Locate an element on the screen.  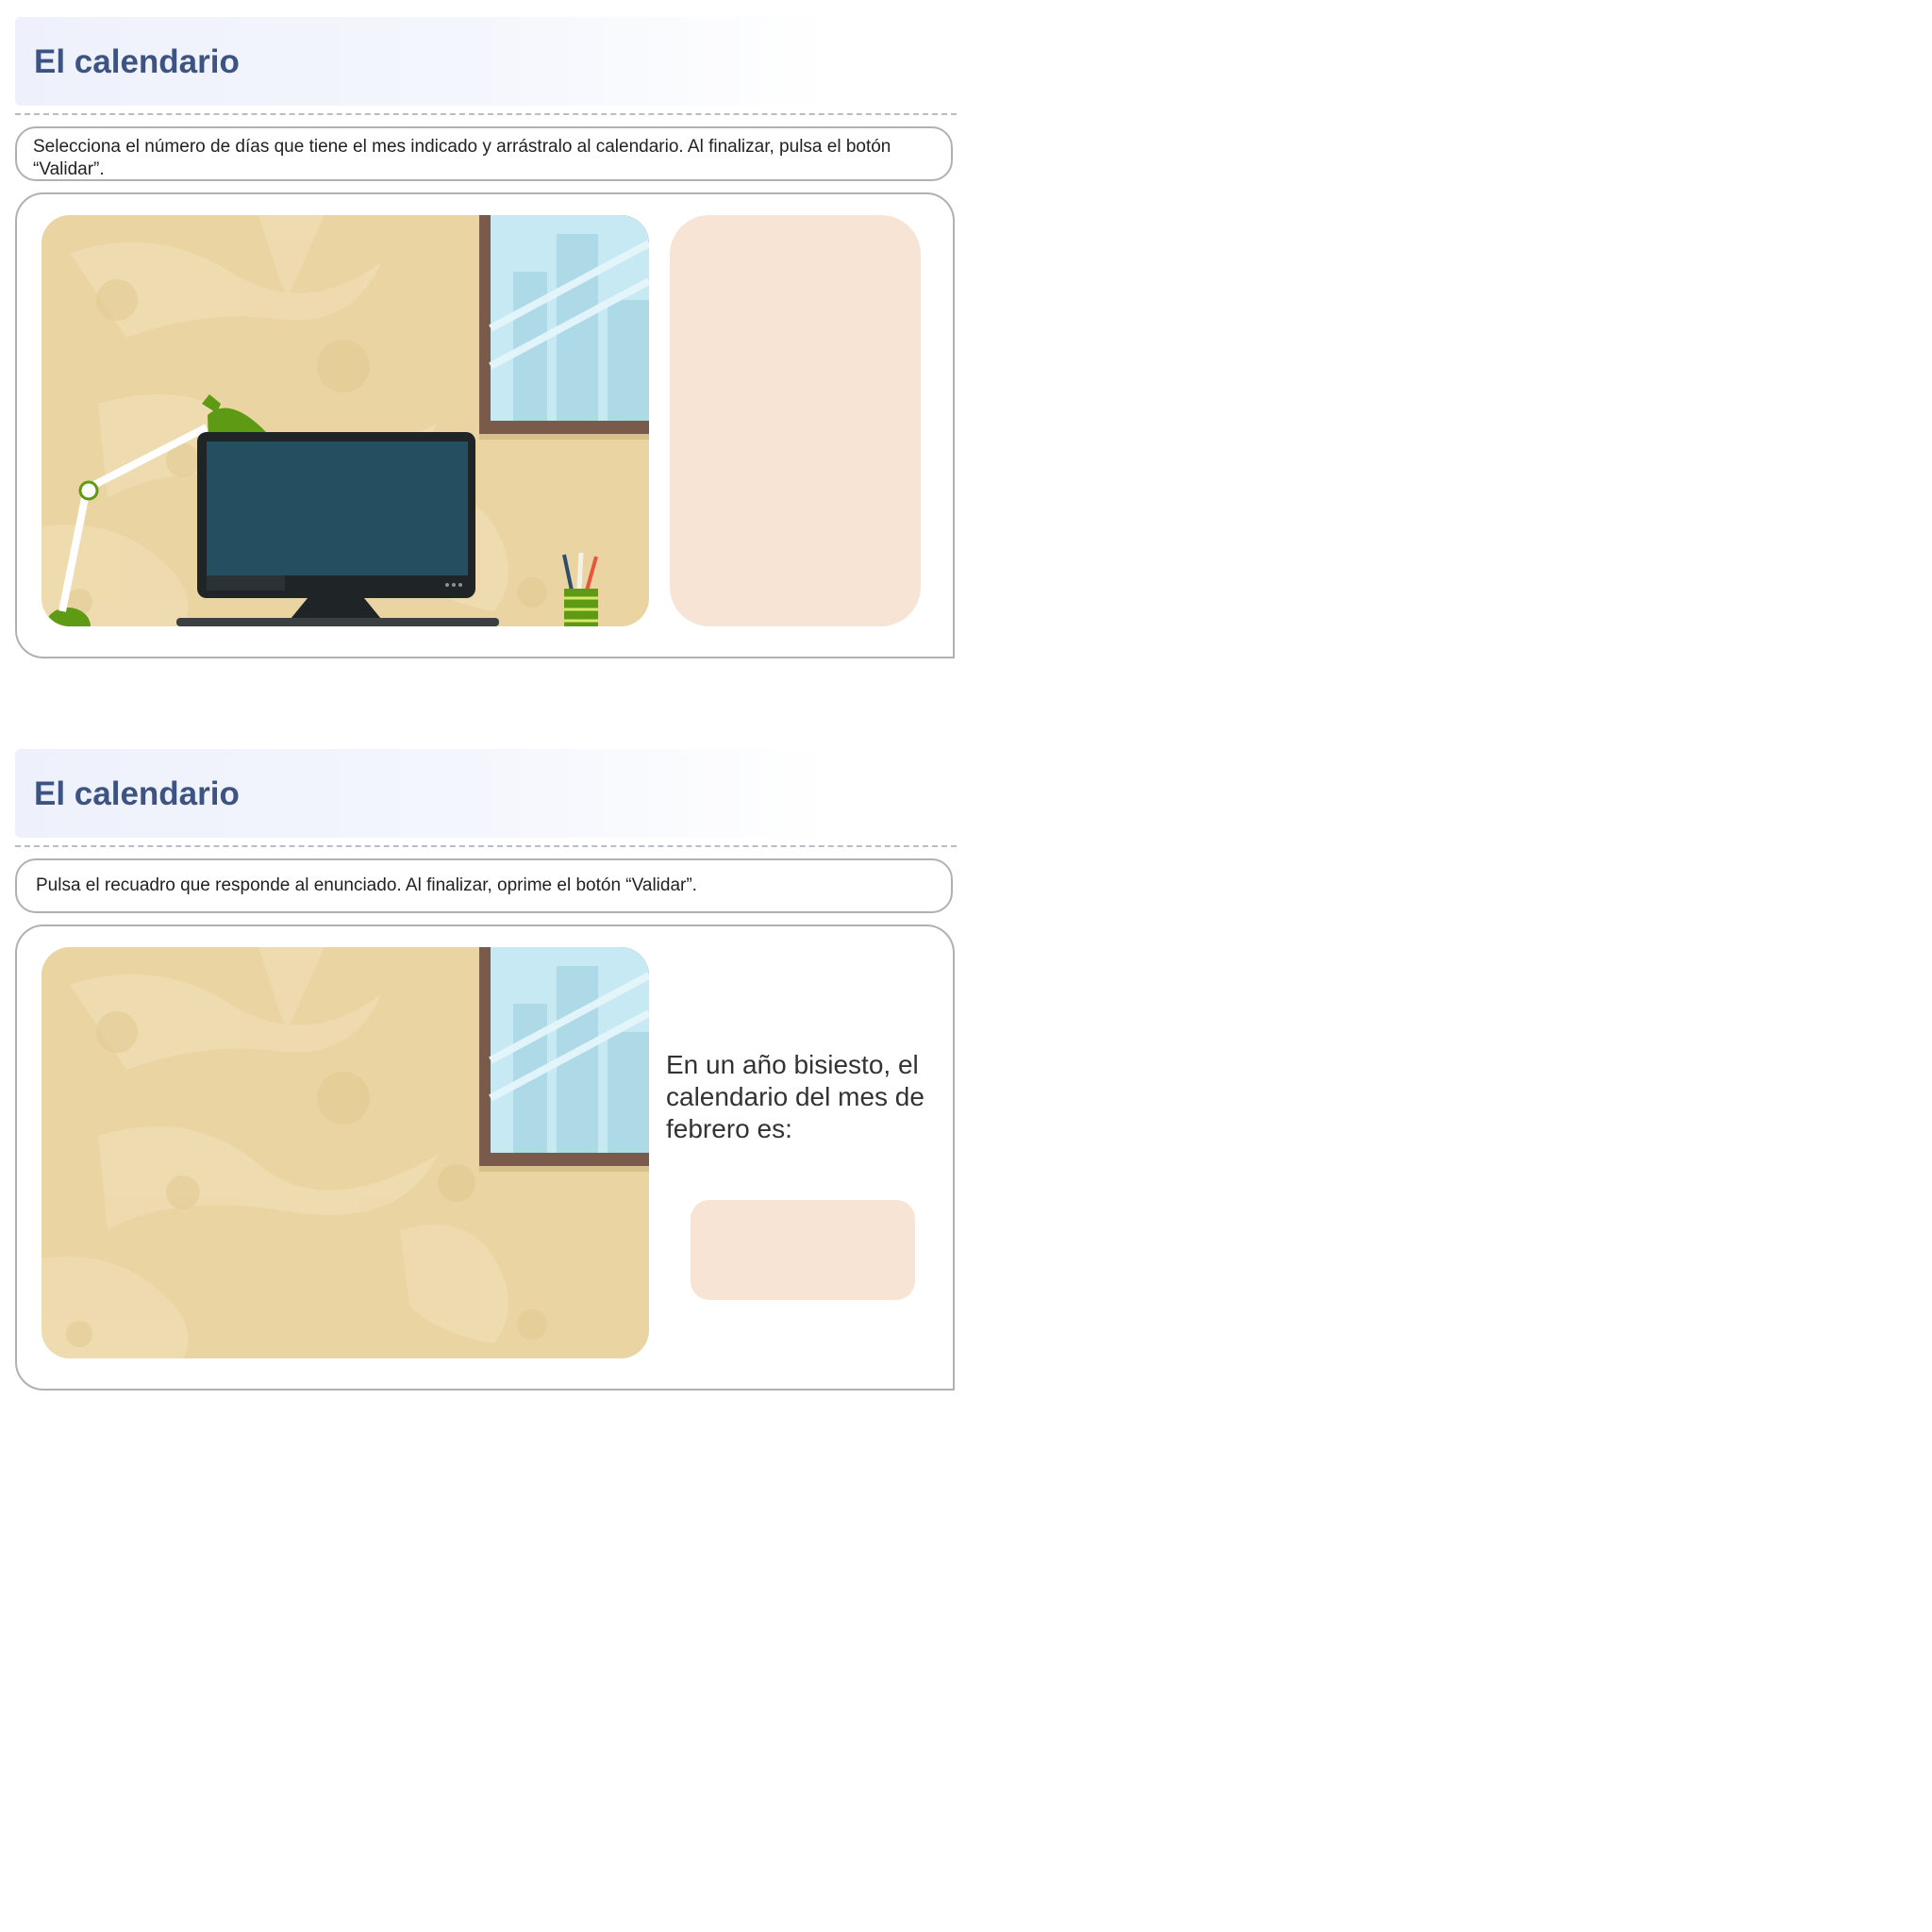
desk-scene-illustration is located at coordinates (345, 421).